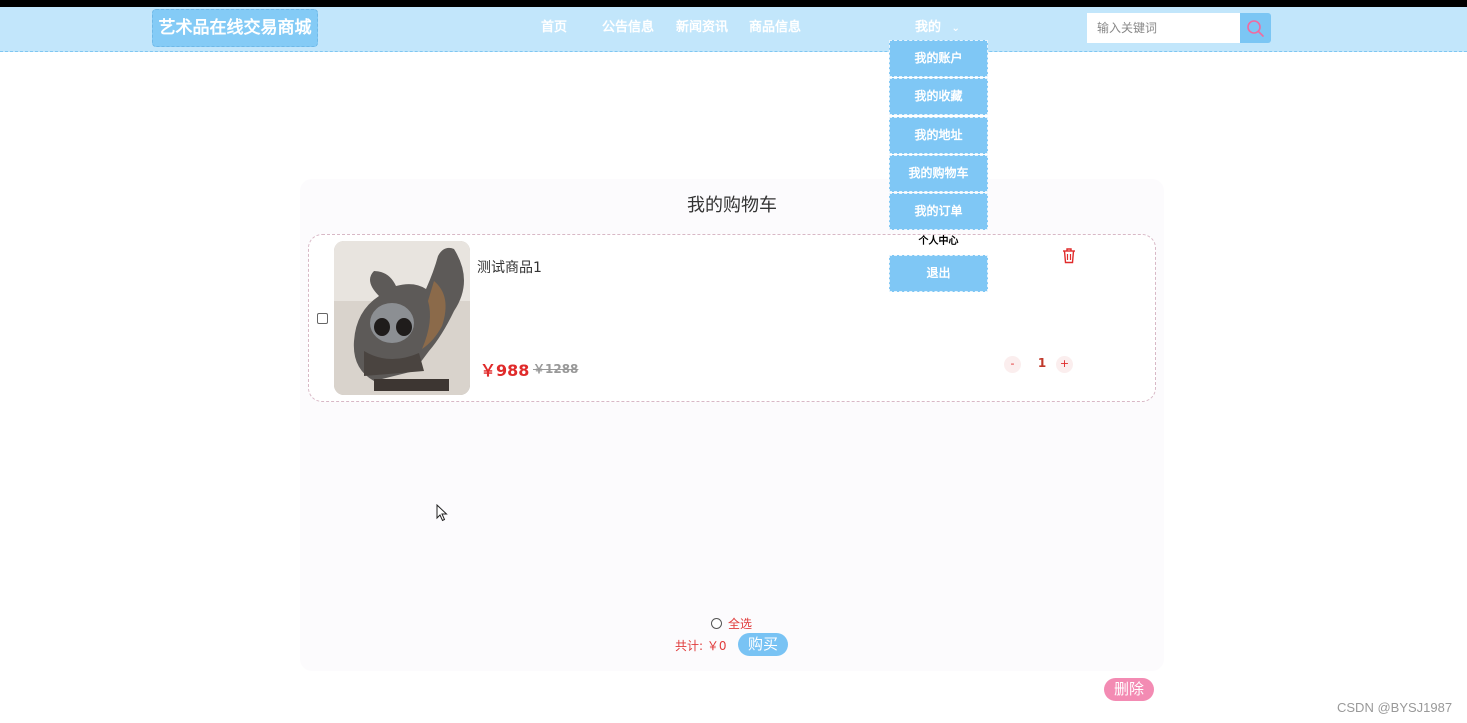 Image resolution: width=1467 pixels, height=723 pixels. Describe the element at coordinates (505, 370) in the screenshot. I see `product-price: ￥988` at that location.